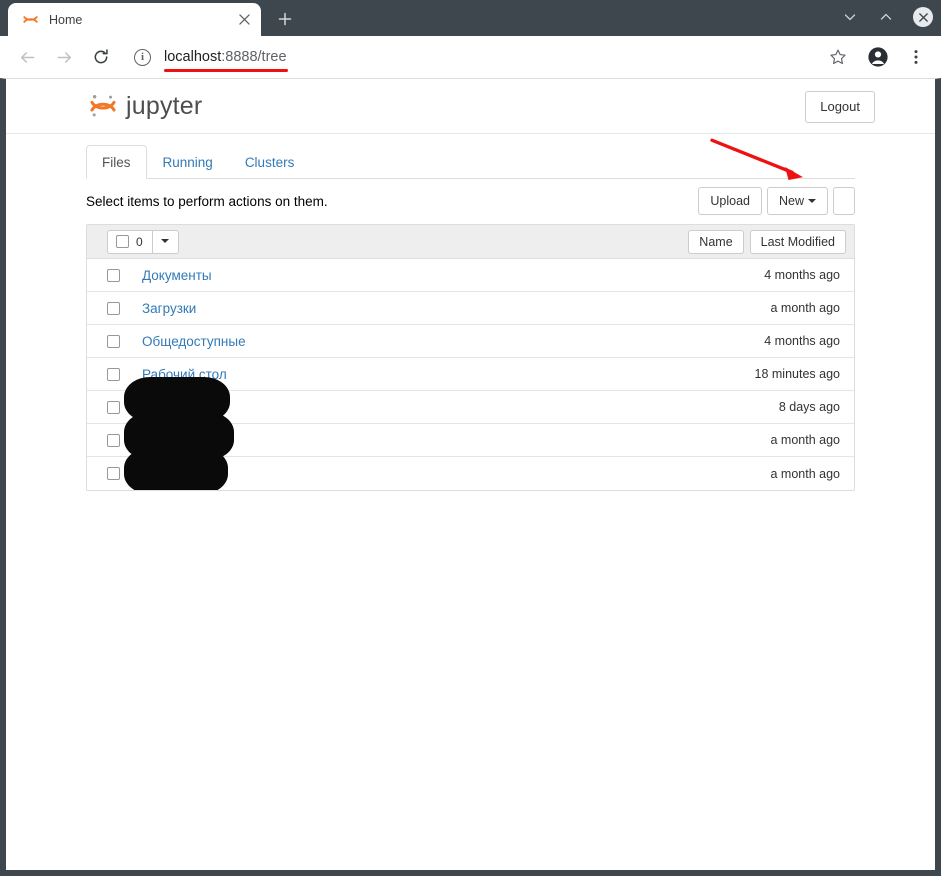  What do you see at coordinates (797, 374) in the screenshot?
I see `file-modified-time: 18 minutes ago` at bounding box center [797, 374].